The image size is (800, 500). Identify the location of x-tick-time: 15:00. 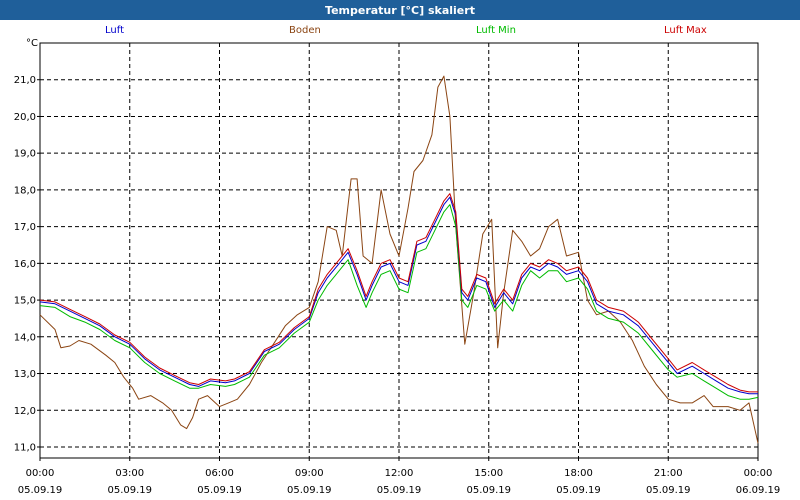
(488, 473).